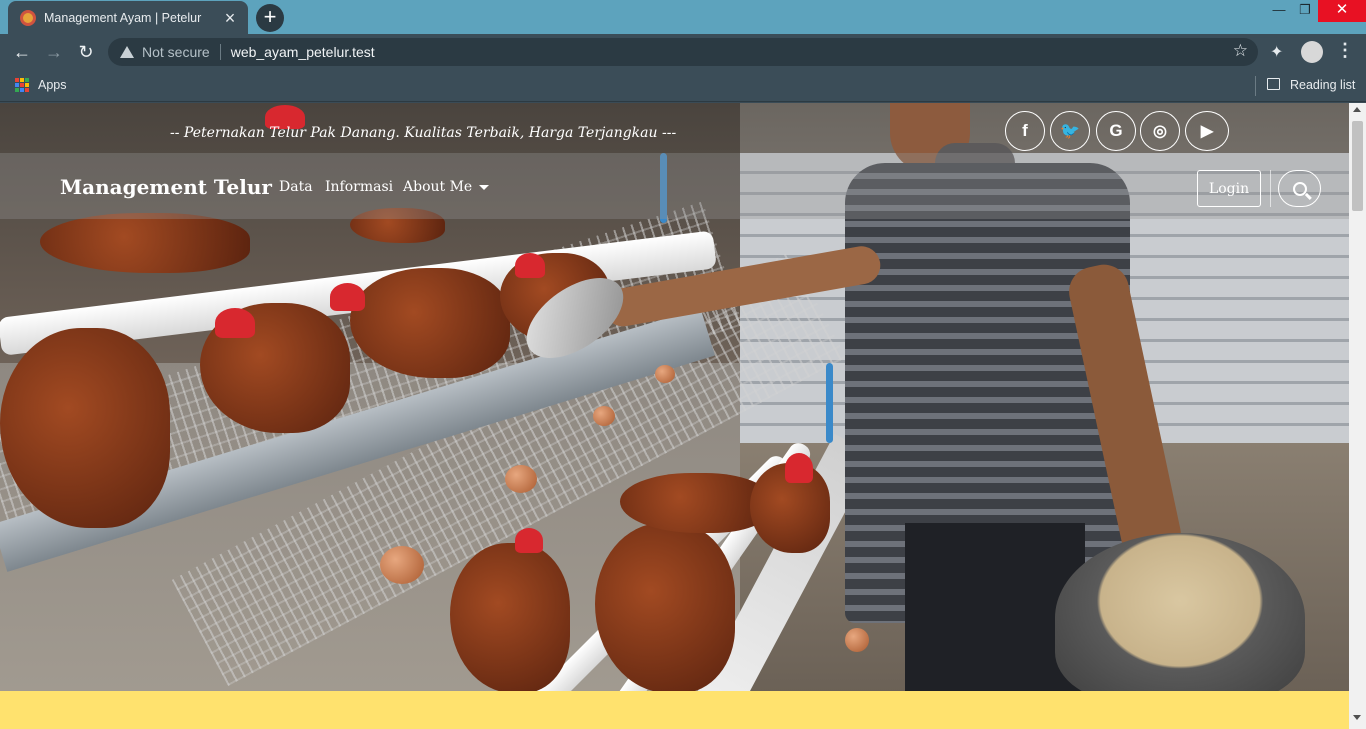 The width and height of the screenshot is (1366, 729). I want to click on bookmark-star-icon: ☆, so click(1240, 51).